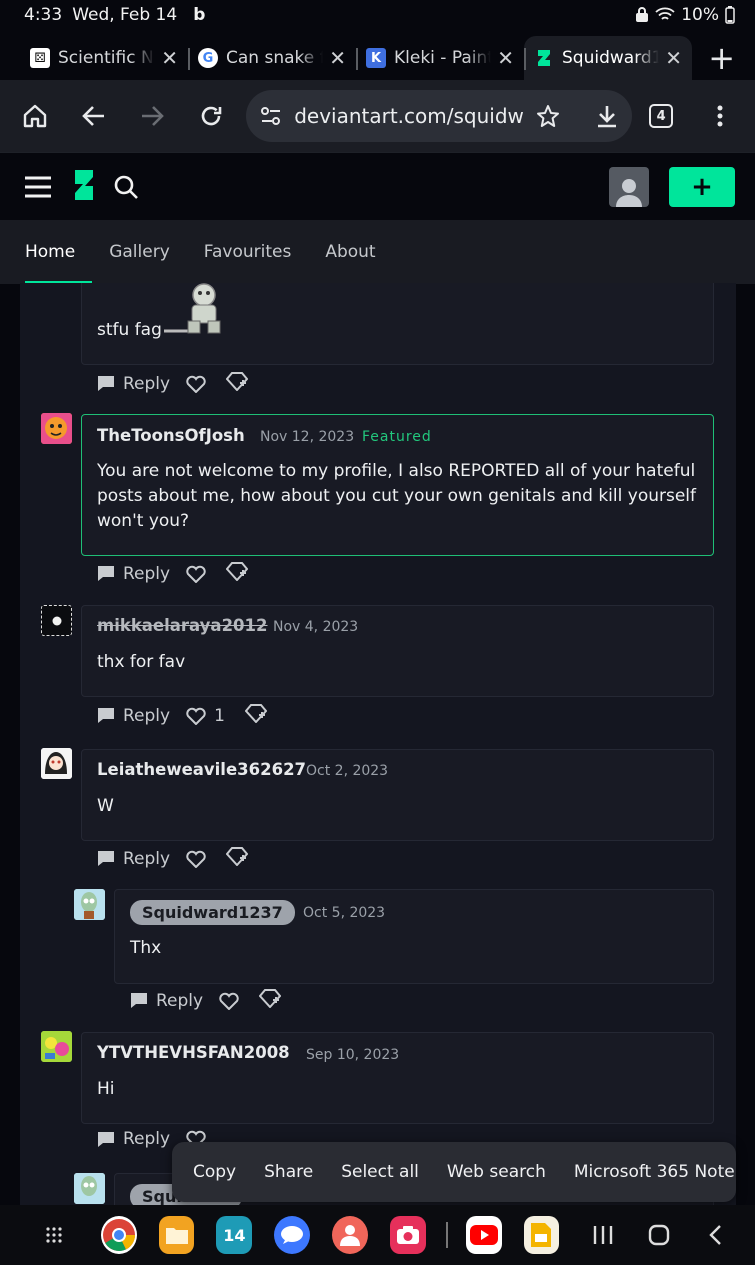 This screenshot has width=755, height=1265. What do you see at coordinates (350, 1235) in the screenshot?
I see `contacts-icon` at bounding box center [350, 1235].